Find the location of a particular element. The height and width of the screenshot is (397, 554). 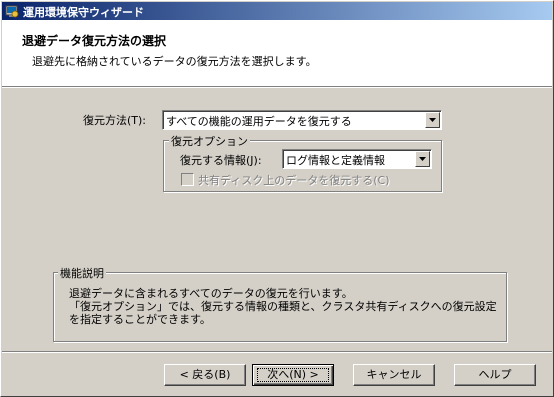

description-line: 「復元オプション」では、復元する情報の種類と、クラスタ共有ディスクへの復元設定 is located at coordinates (283, 306).